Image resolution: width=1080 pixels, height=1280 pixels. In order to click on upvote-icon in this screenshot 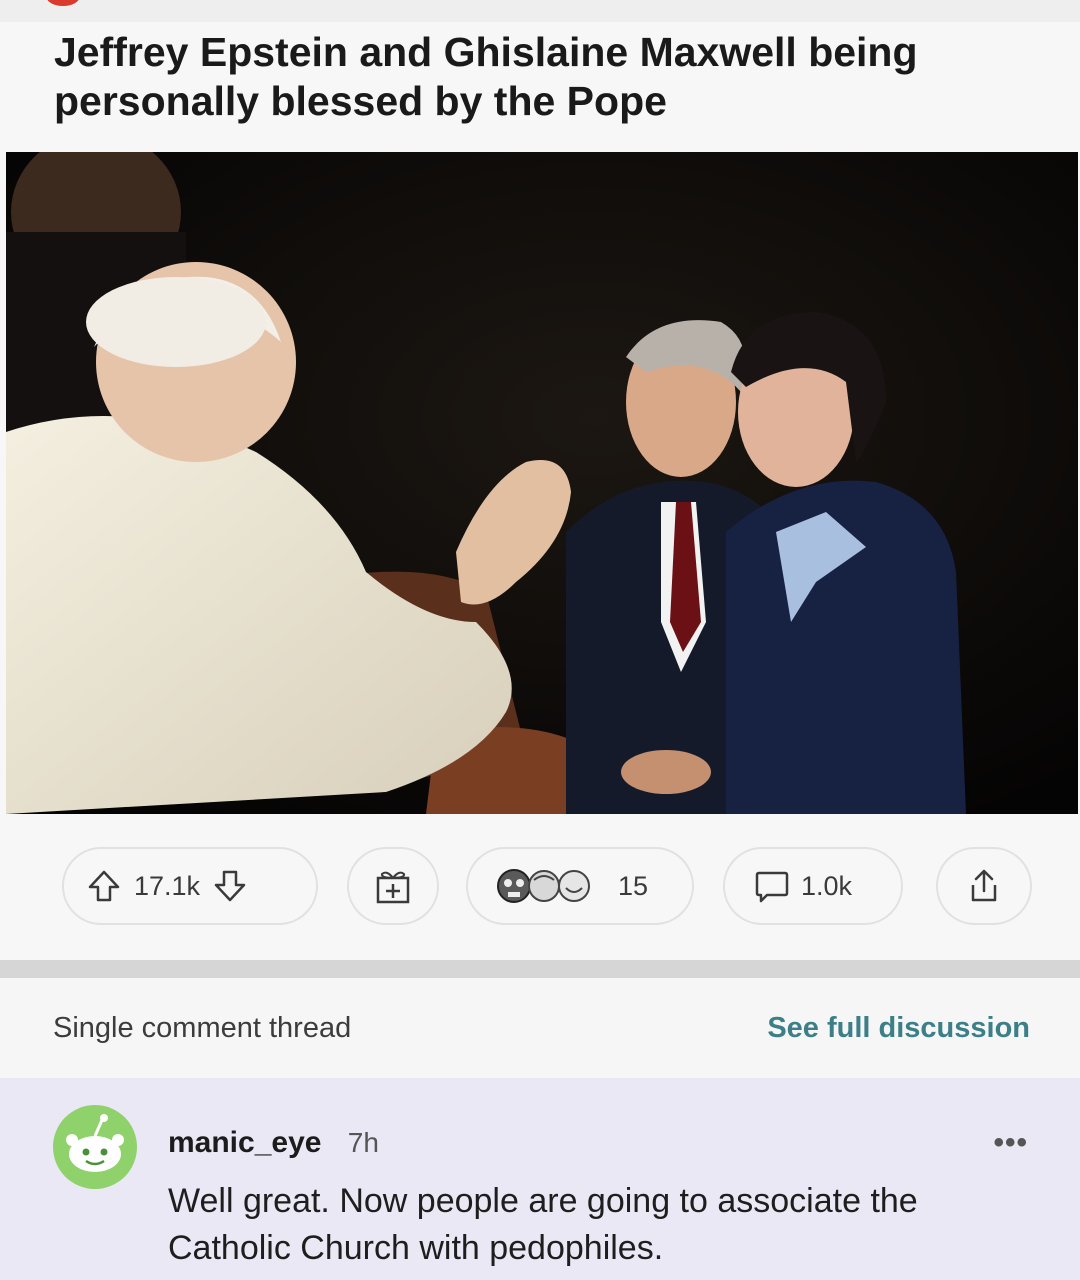, I will do `click(104, 886)`.